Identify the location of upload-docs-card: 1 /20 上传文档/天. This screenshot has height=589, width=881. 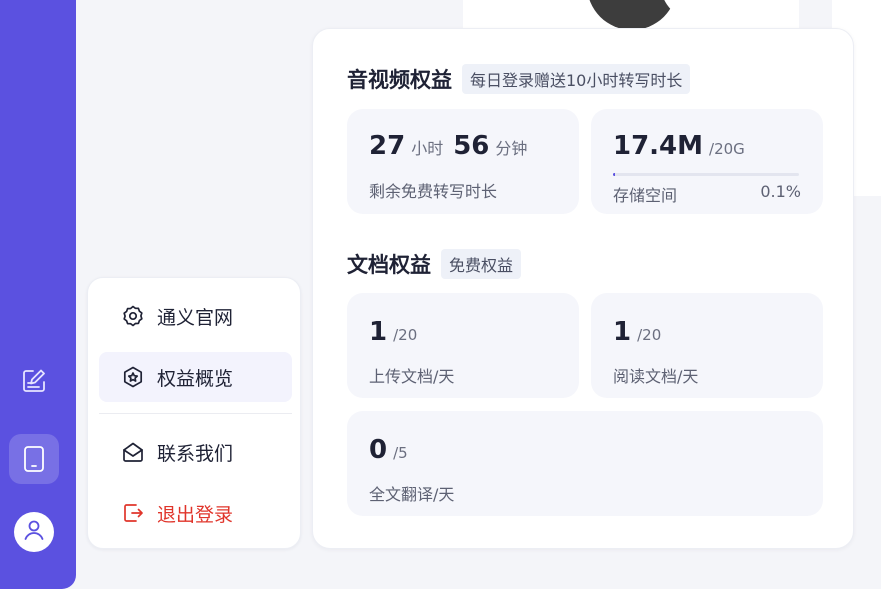
(463, 345).